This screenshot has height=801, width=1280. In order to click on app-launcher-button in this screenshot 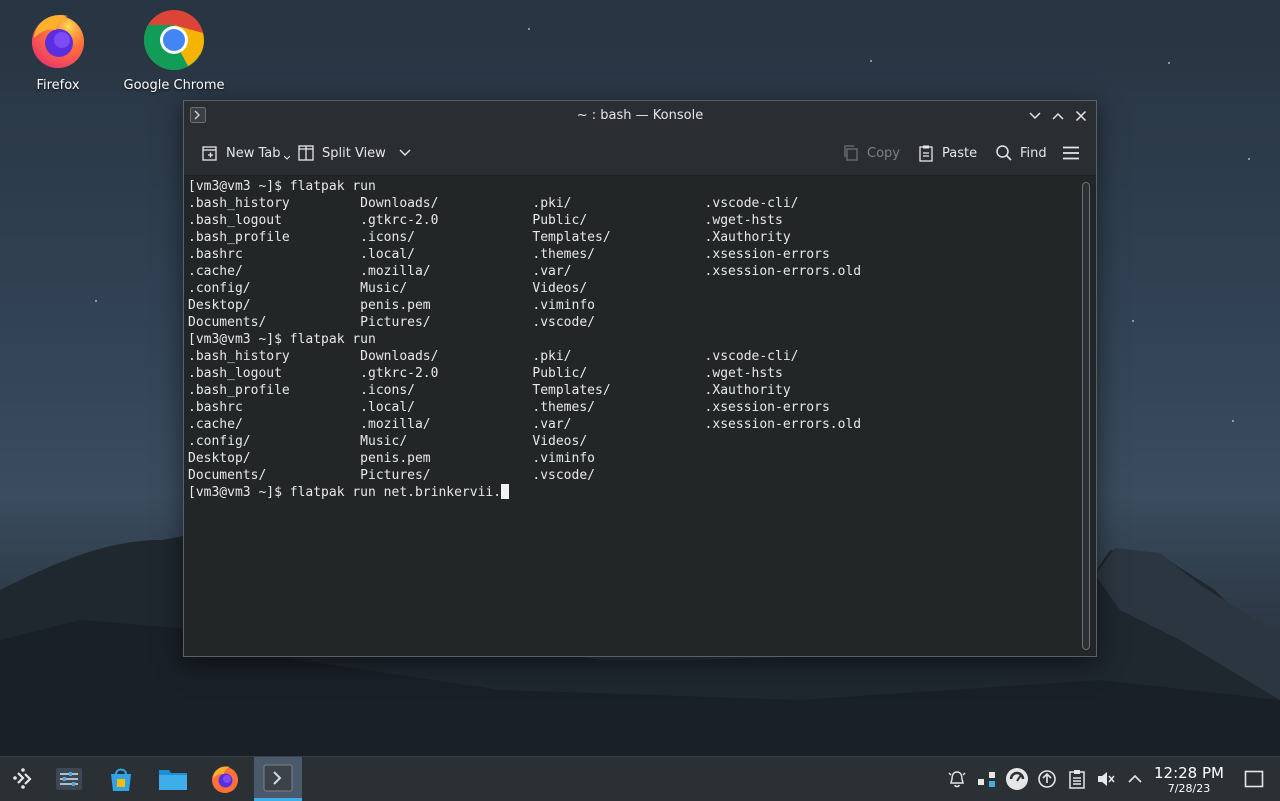, I will do `click(23, 779)`.